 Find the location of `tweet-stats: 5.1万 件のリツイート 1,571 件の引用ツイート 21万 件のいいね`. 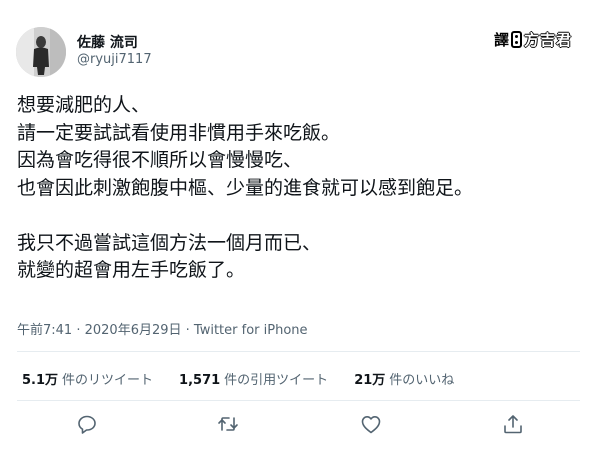

tweet-stats: 5.1万 件のリツイート 1,571 件の引用ツイート 21万 件のいいね is located at coordinates (251, 378).